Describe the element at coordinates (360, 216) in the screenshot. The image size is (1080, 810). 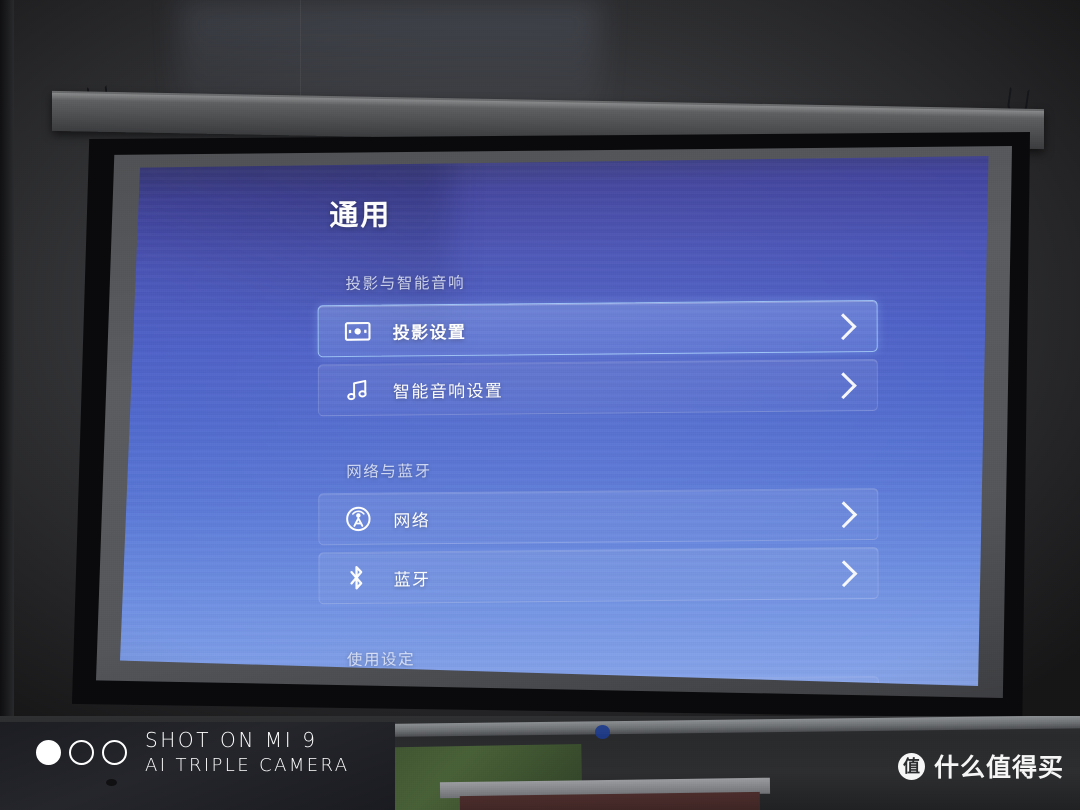
I see `page-title: 通用` at that location.